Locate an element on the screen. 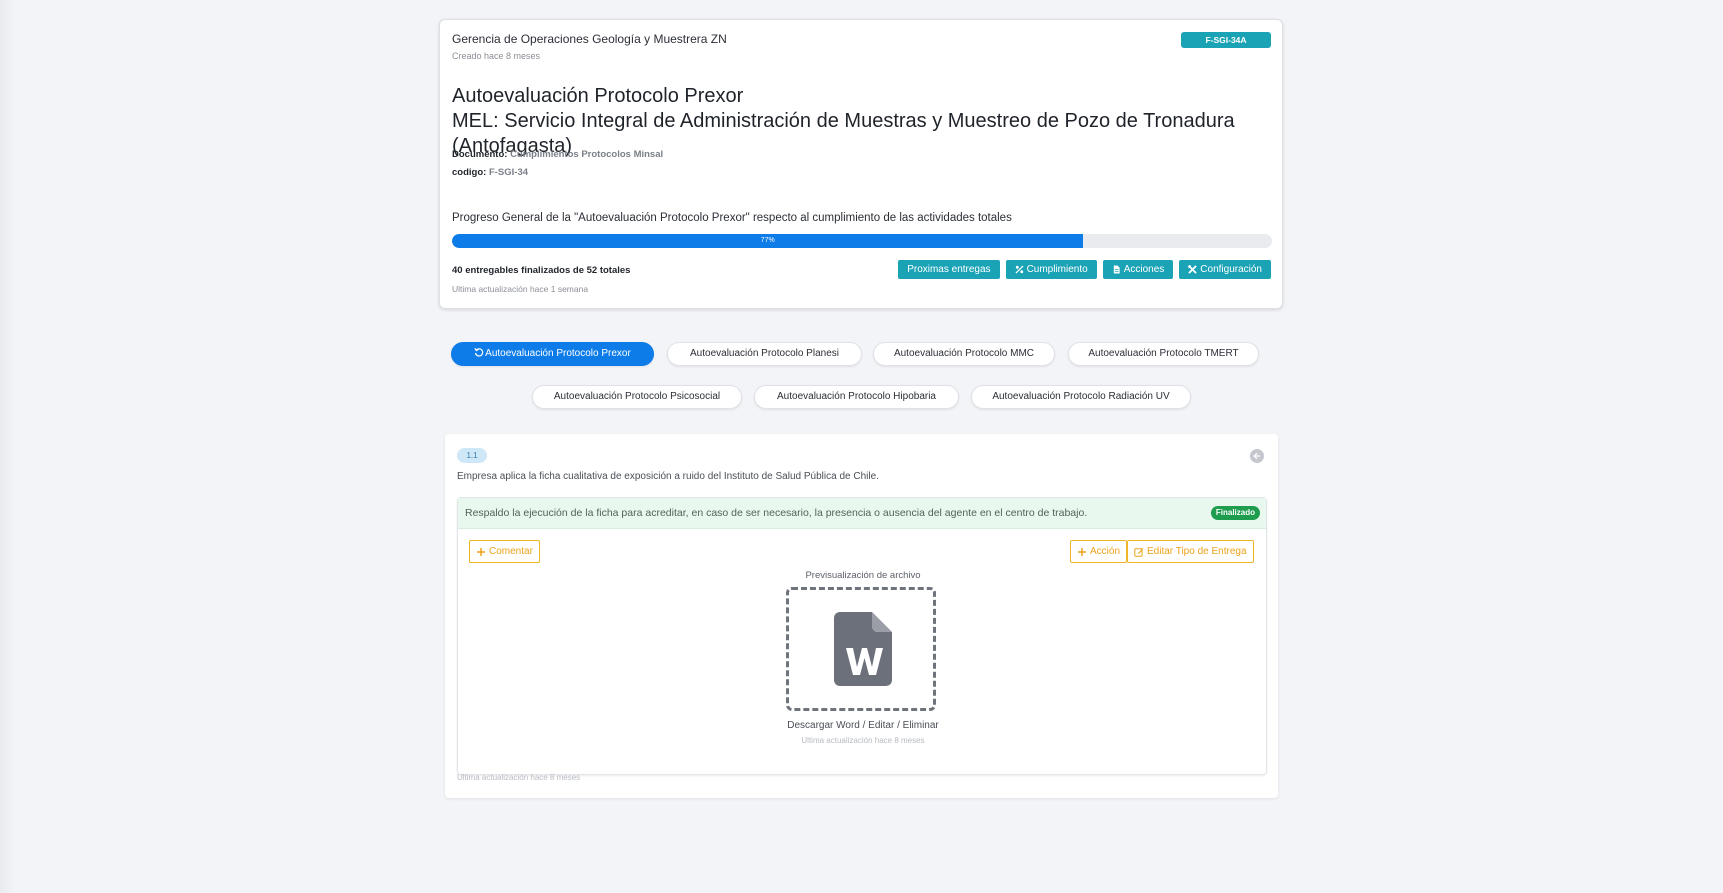  file-preview is located at coordinates (861, 649).